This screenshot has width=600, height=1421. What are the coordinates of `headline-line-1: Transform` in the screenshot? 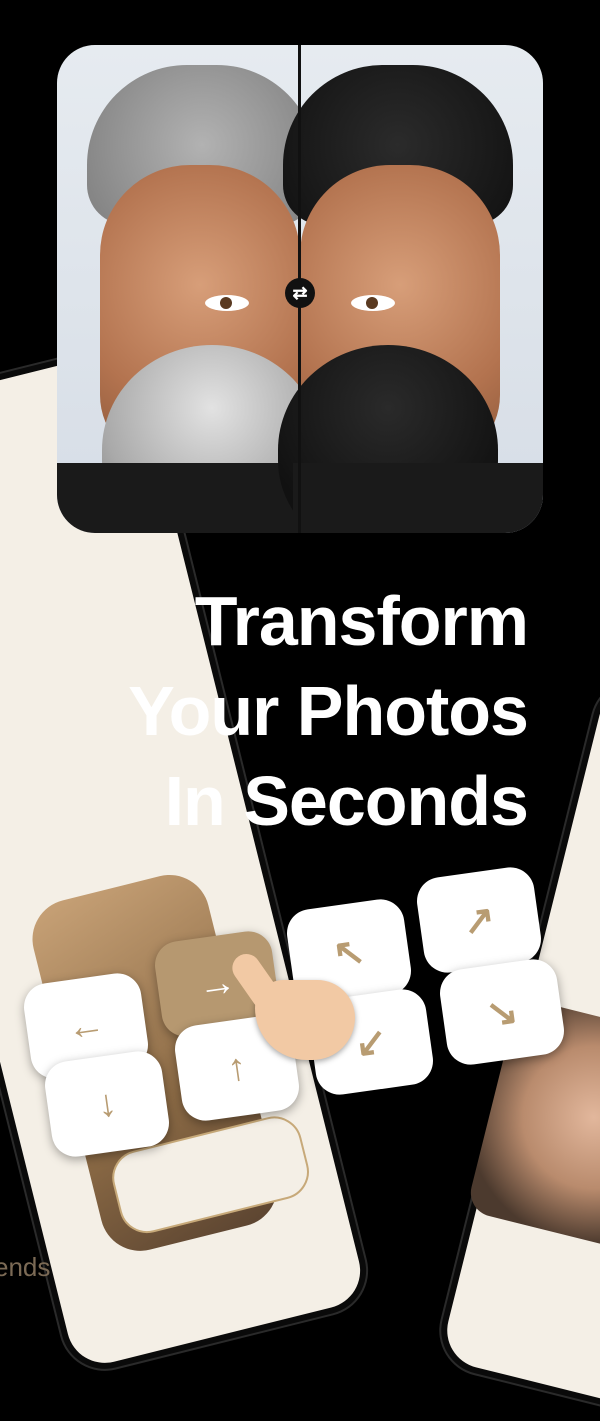 It's located at (361, 621).